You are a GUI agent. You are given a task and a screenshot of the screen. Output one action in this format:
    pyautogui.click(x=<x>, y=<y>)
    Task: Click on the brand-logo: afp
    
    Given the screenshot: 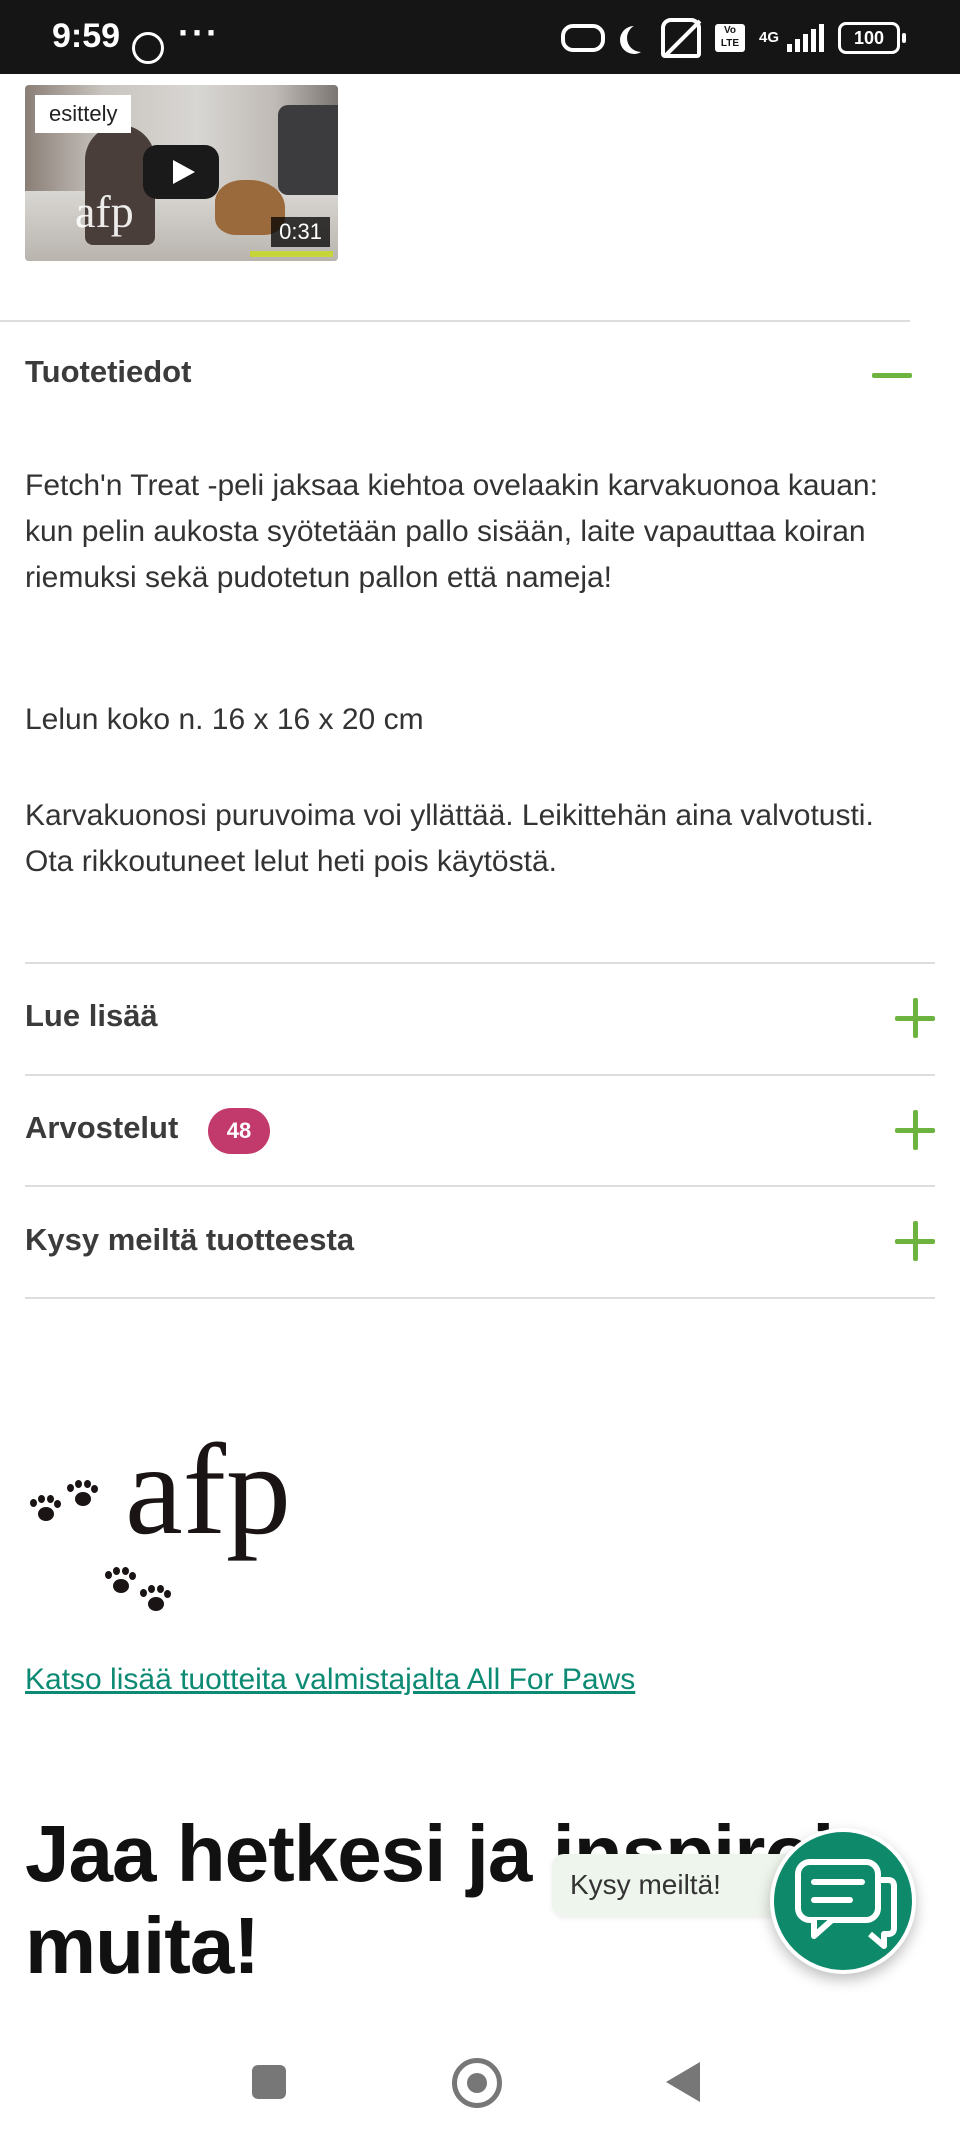 What is the action you would take?
    pyautogui.click(x=185, y=1512)
    